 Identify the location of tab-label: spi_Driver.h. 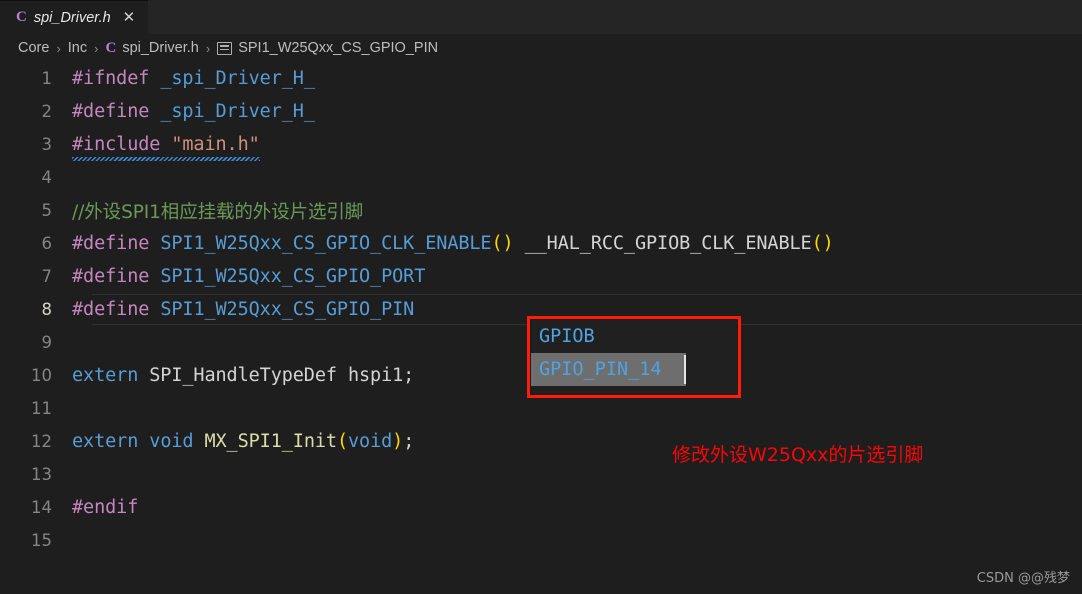
(72, 17).